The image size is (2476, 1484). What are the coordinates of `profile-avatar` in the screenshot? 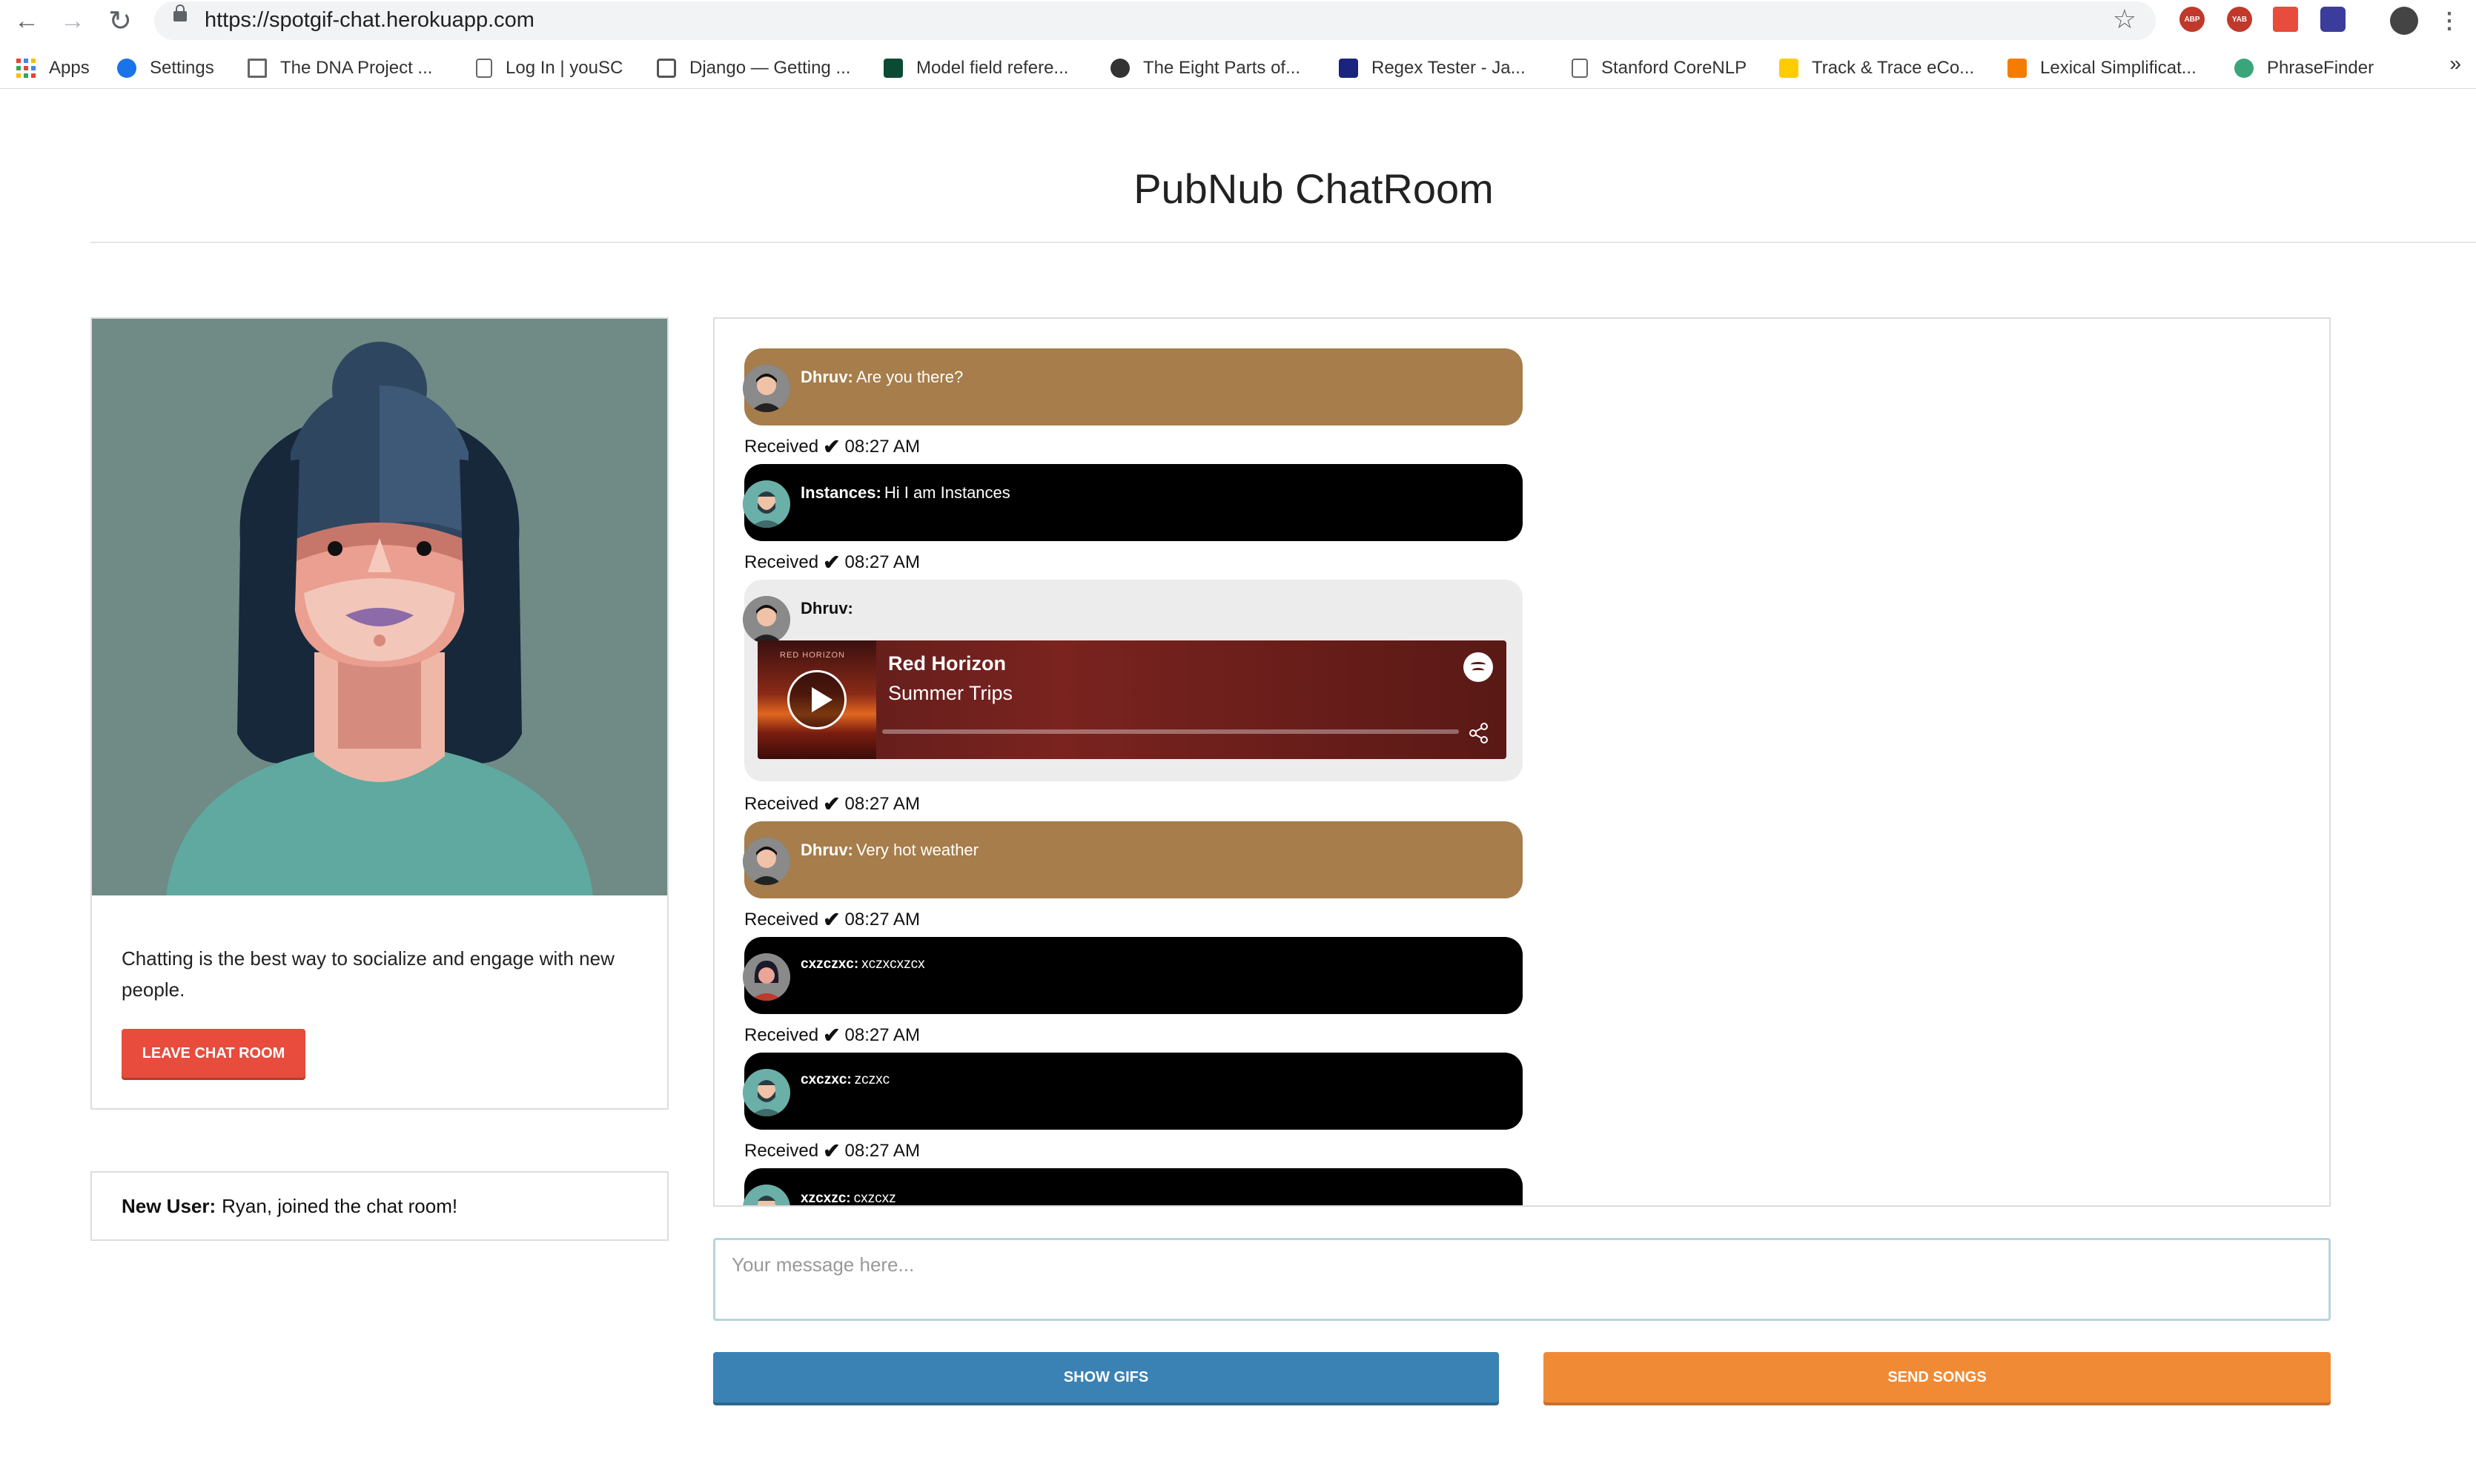 It's located at (380, 607).